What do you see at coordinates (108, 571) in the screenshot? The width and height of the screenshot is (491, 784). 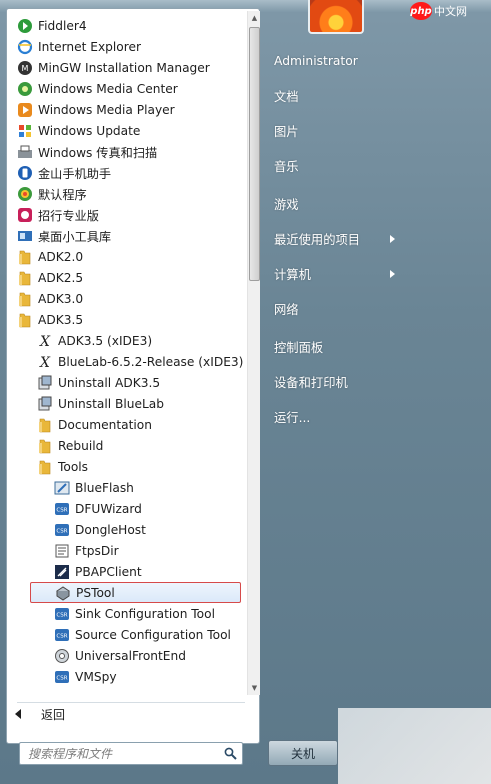 I see `program-label: PBAPClient` at bounding box center [108, 571].